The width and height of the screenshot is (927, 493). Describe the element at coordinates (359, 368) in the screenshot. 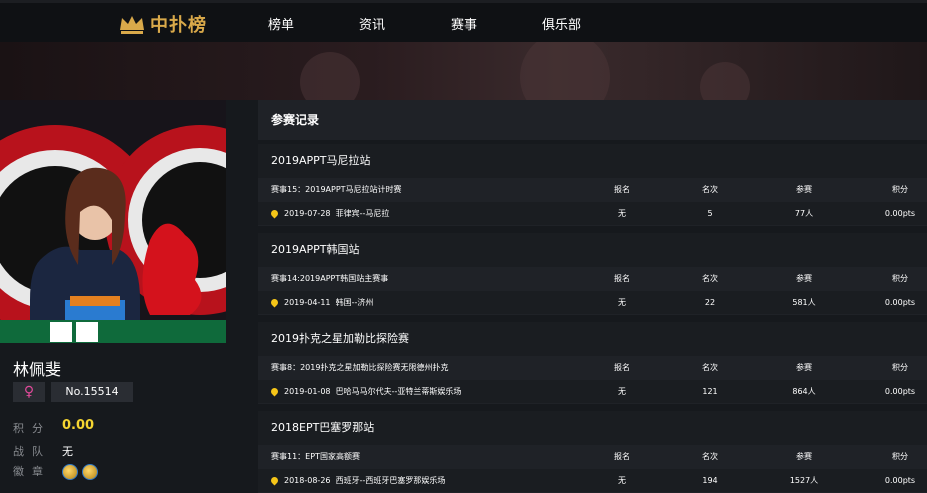

I see `event-name: 赛事8：2019扑克之星加勒比探险赛无限德州扑克` at that location.